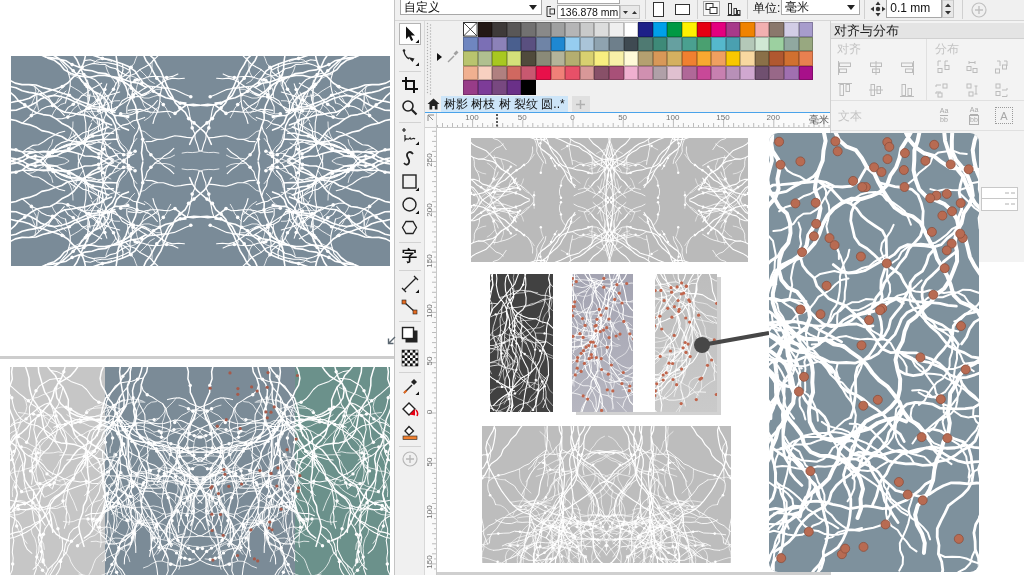  What do you see at coordinates (409, 335) in the screenshot?
I see `shadow-square-icon` at bounding box center [409, 335].